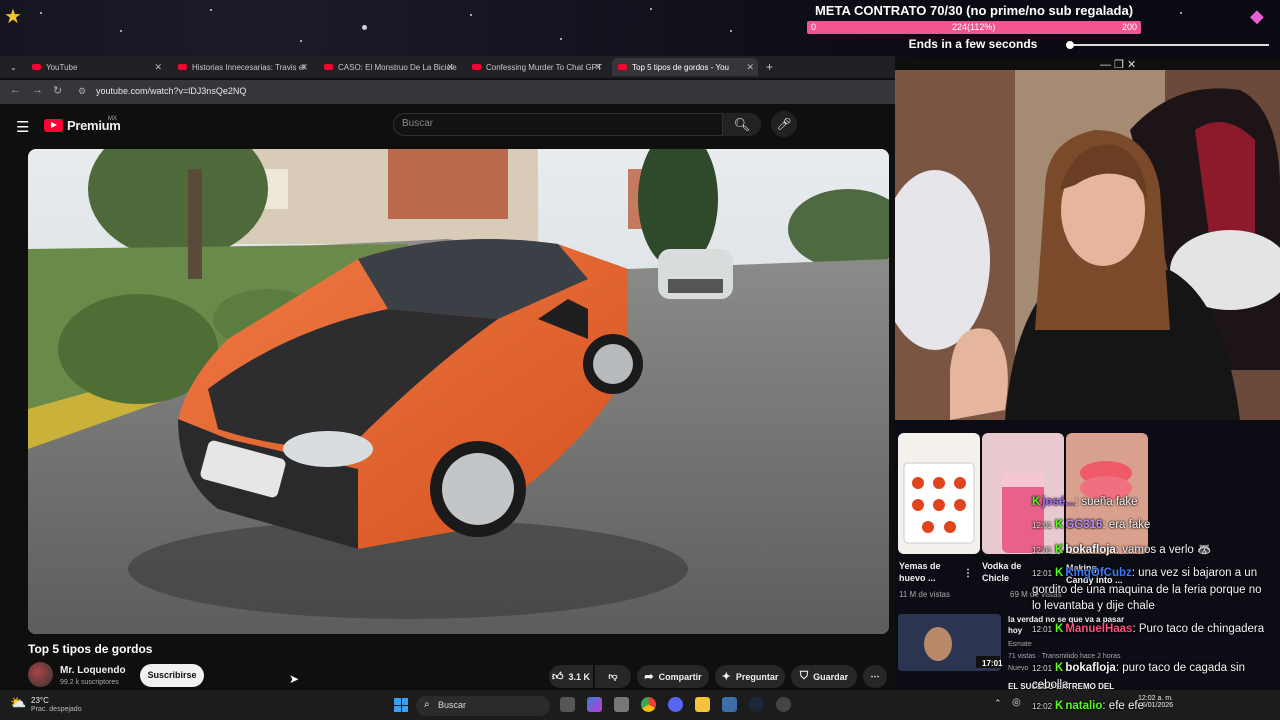  What do you see at coordinates (82, 91) in the screenshot?
I see `site-info-icon: ⚙` at bounding box center [82, 91].